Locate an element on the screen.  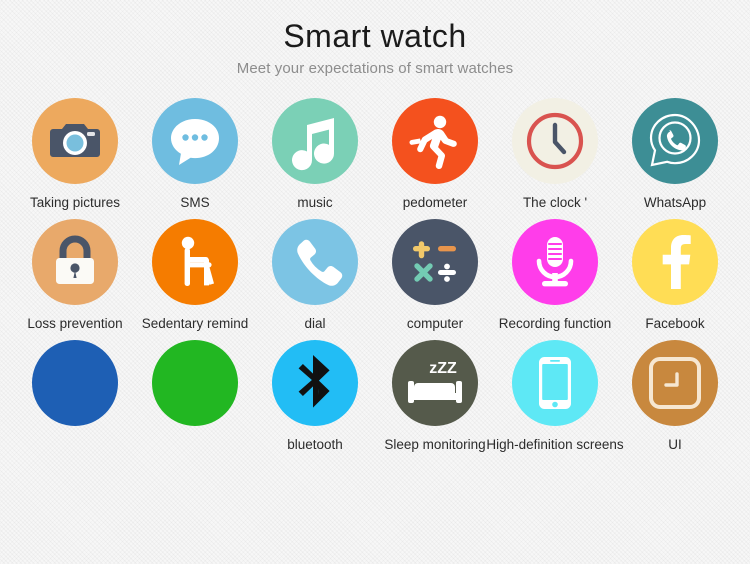
feature-item-the-clock: The clock ' is located at coordinates (555, 154).